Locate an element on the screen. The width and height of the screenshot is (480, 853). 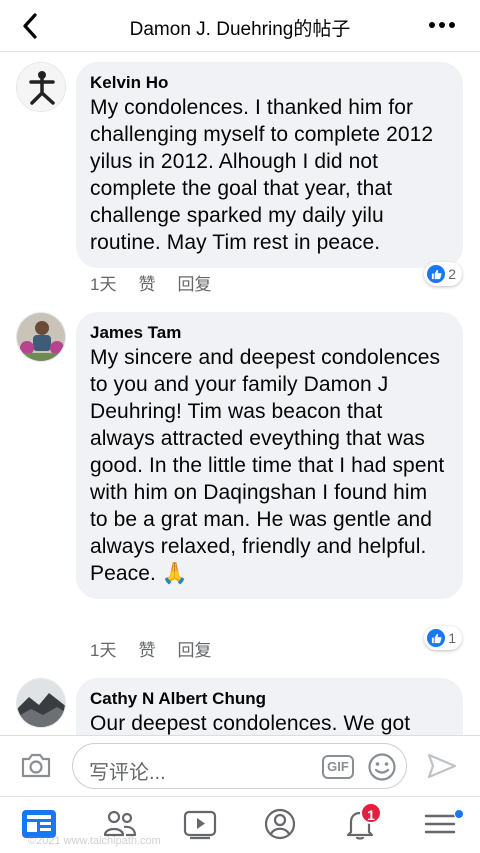
profile-icon is located at coordinates (280, 824).